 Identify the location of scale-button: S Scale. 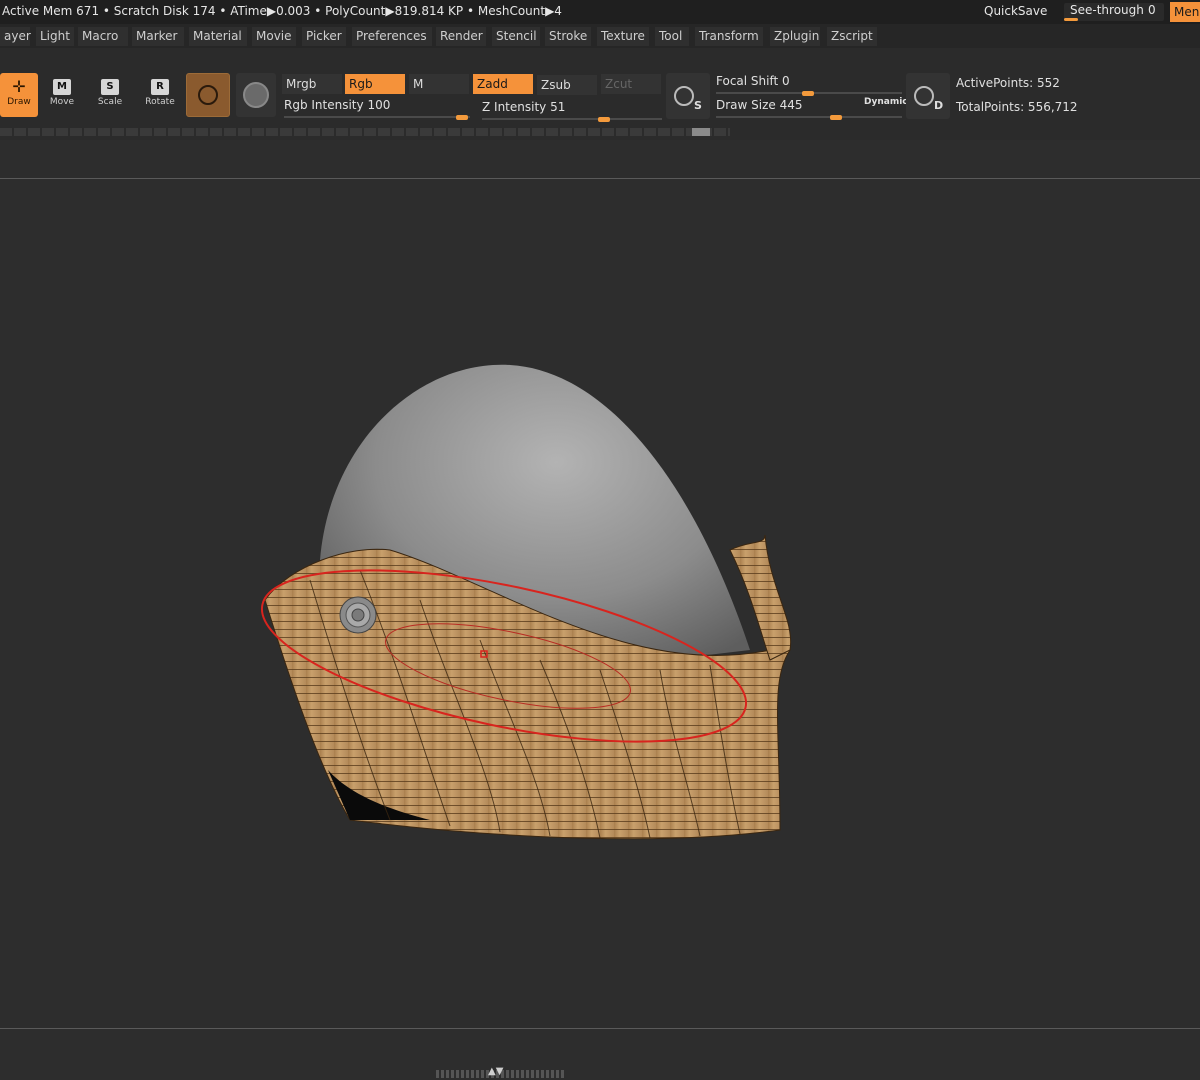
(110, 95).